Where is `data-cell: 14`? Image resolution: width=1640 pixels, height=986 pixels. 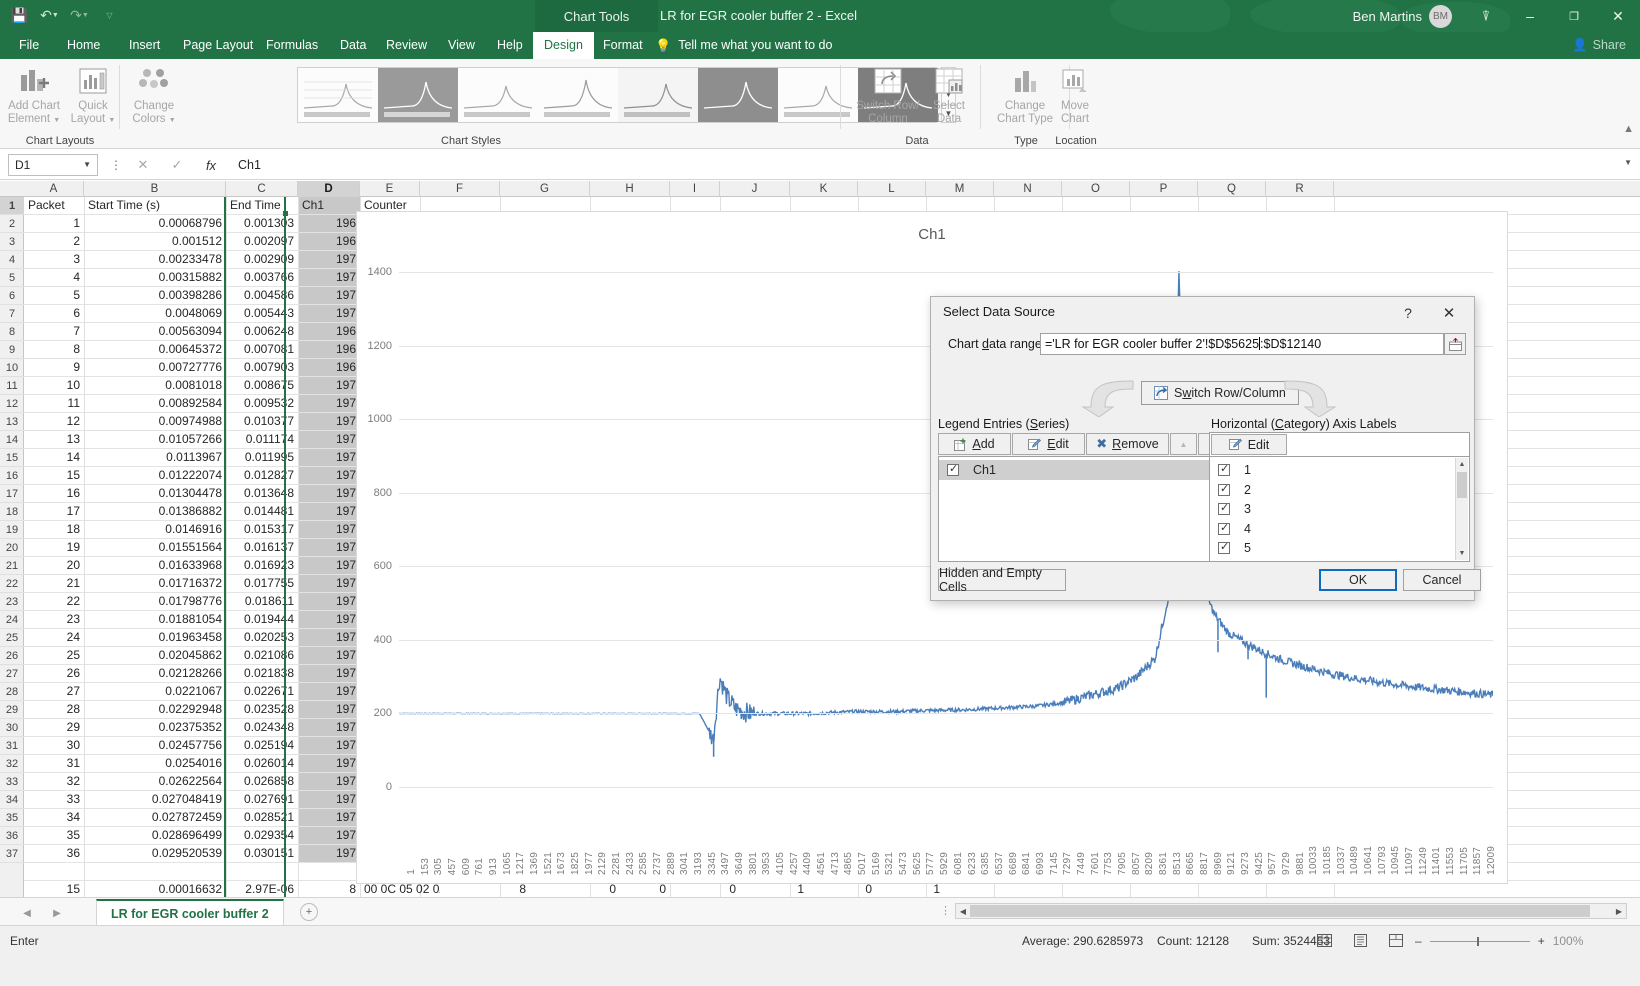 data-cell: 14 is located at coordinates (54, 457).